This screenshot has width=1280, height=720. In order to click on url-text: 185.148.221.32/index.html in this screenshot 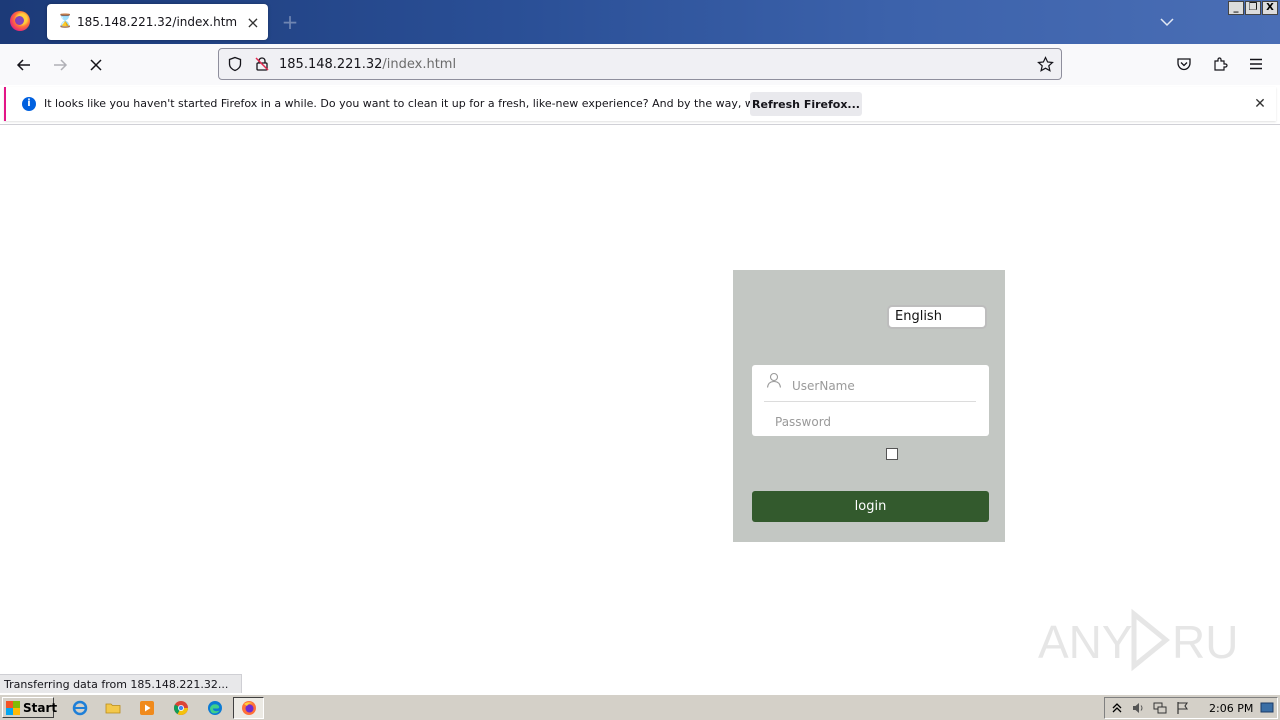, I will do `click(367, 64)`.